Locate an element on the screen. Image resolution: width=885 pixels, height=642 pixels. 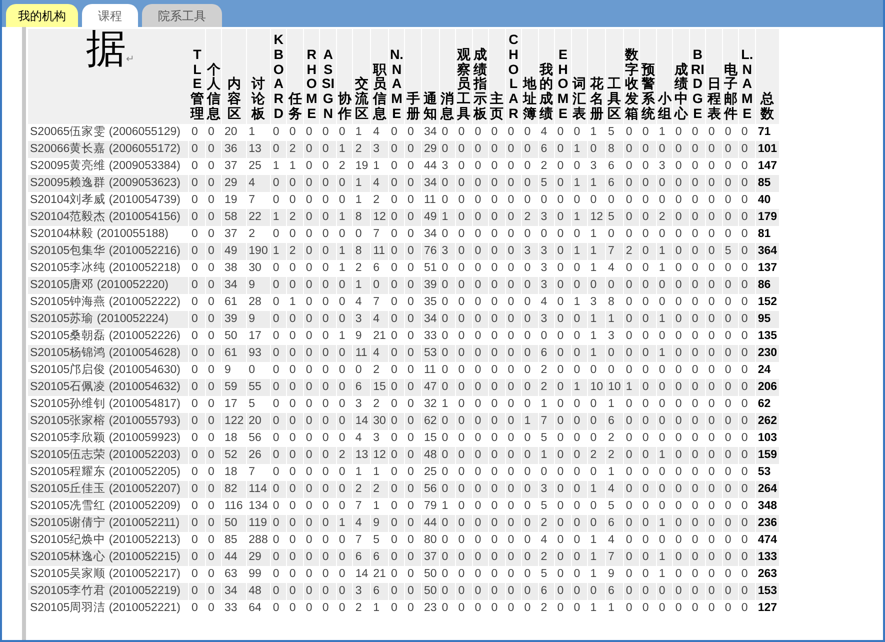
count-cell: 7 is located at coordinates (615, 251).